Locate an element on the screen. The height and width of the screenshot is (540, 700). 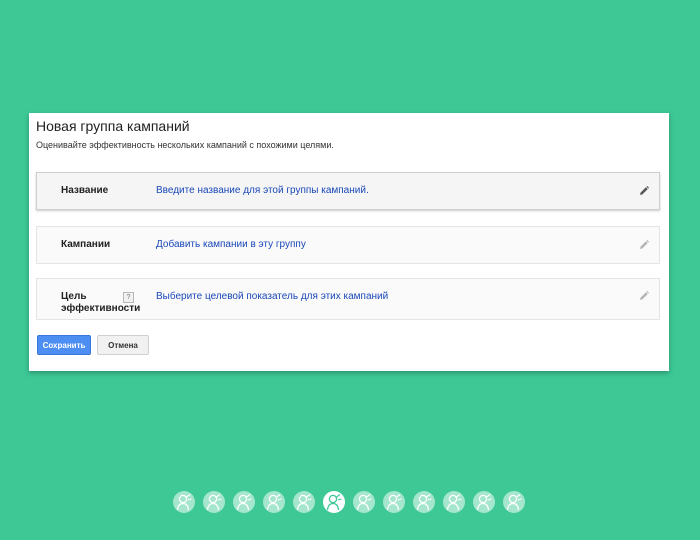
campaigns-row: Кампании Добавить кампании в эту группу is located at coordinates (348, 245).